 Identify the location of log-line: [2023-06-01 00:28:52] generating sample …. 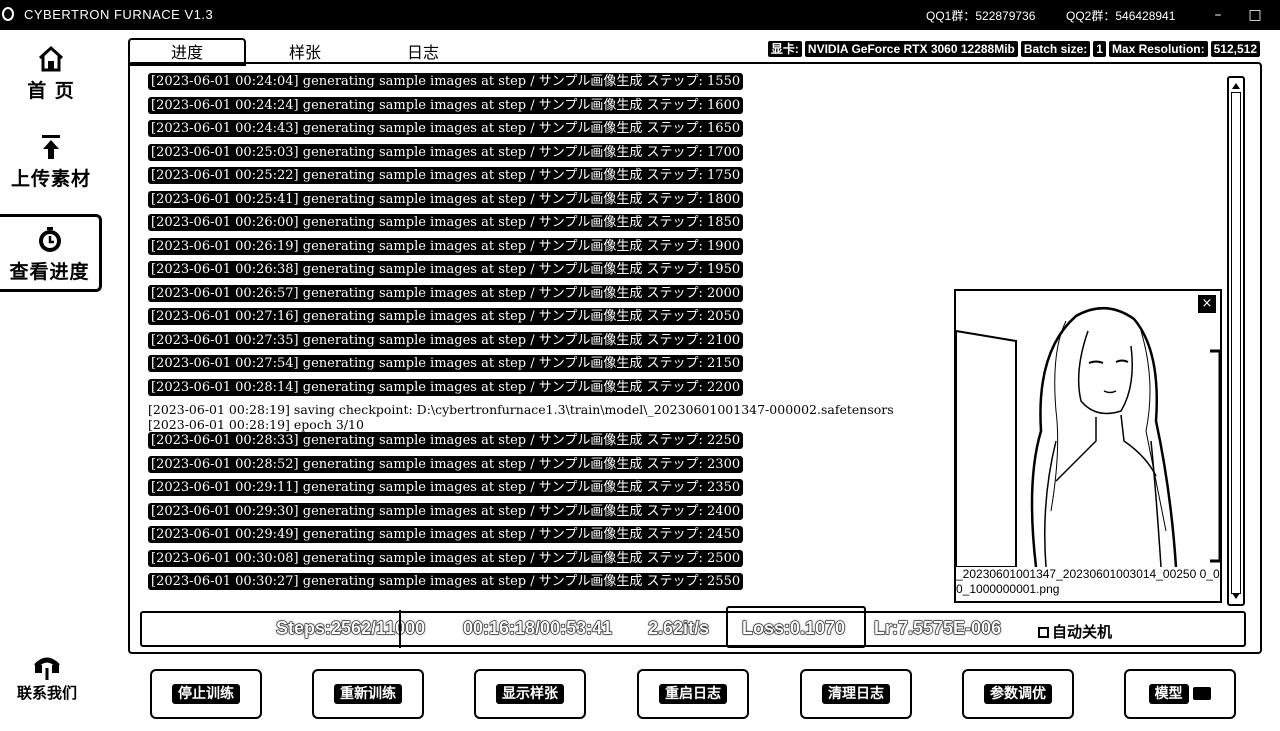
(548, 467).